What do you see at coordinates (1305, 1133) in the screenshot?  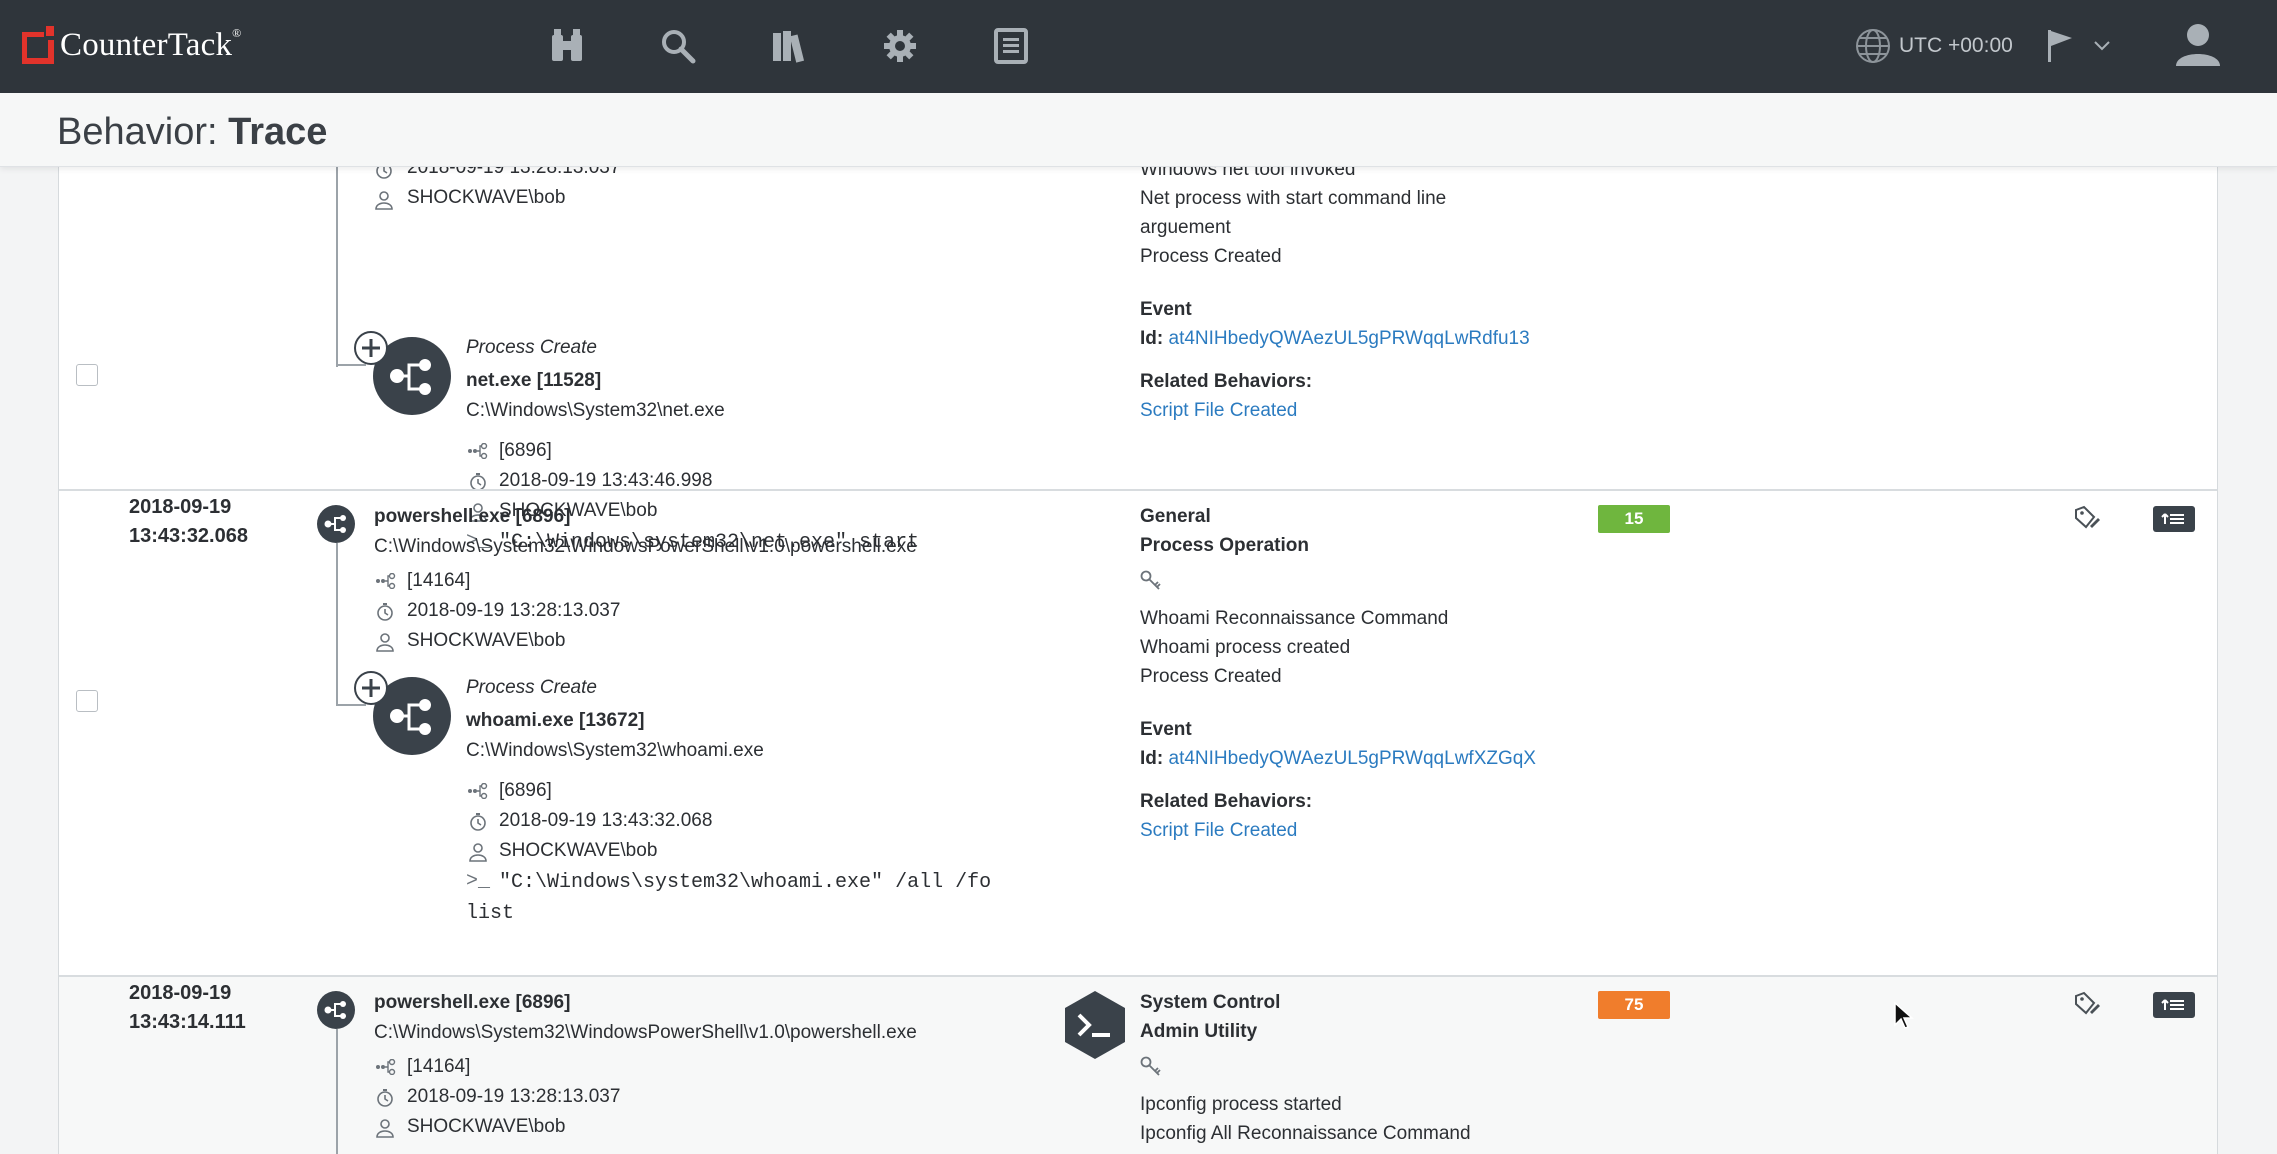 I see `detail-item: Ipconfig All Reconnaissance Command` at bounding box center [1305, 1133].